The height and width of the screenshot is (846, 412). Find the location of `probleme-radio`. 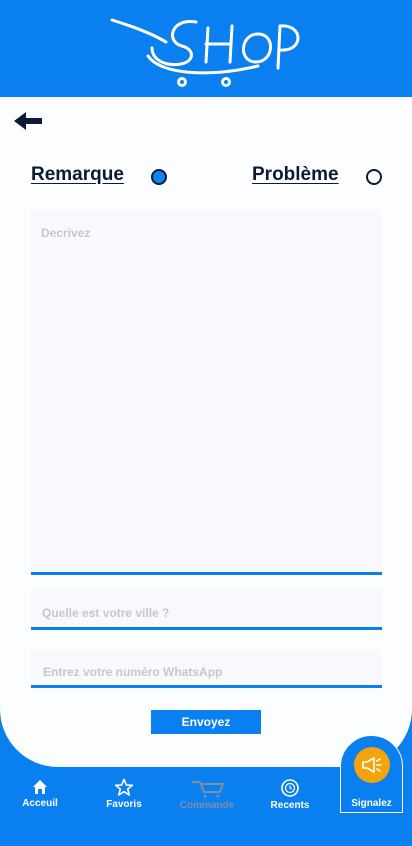

probleme-radio is located at coordinates (374, 177).